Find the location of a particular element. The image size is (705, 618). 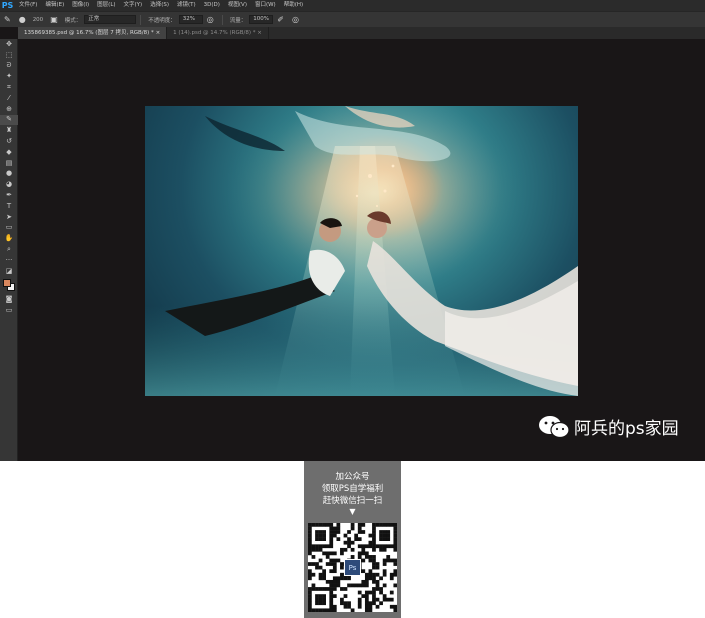

menu-edit: 编辑(E) is located at coordinates (54, 5).